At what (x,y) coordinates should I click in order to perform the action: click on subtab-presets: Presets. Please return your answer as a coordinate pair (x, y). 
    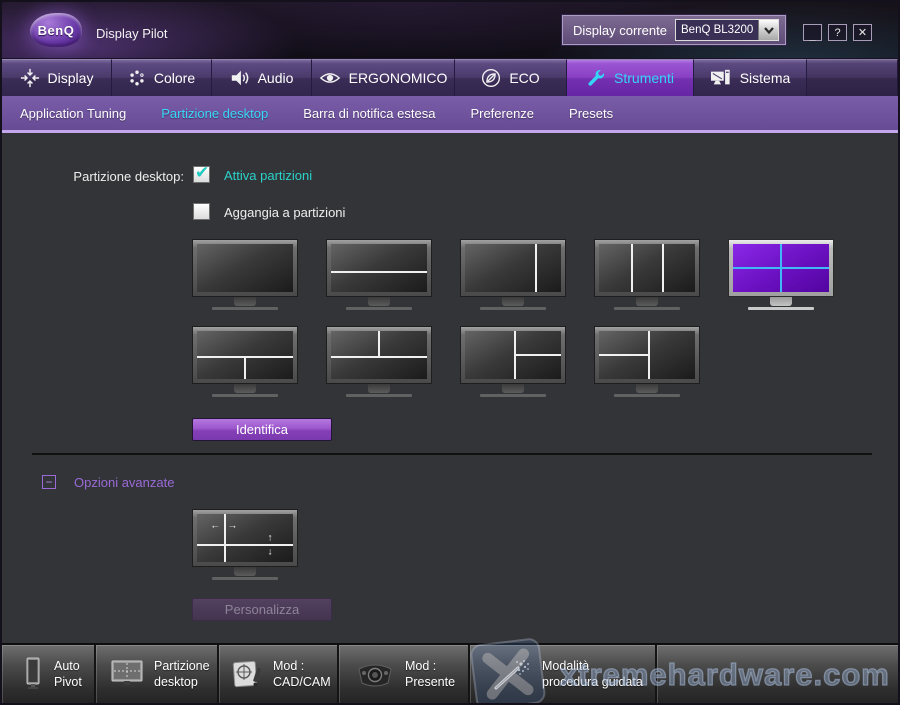
    Looking at the image, I should click on (591, 113).